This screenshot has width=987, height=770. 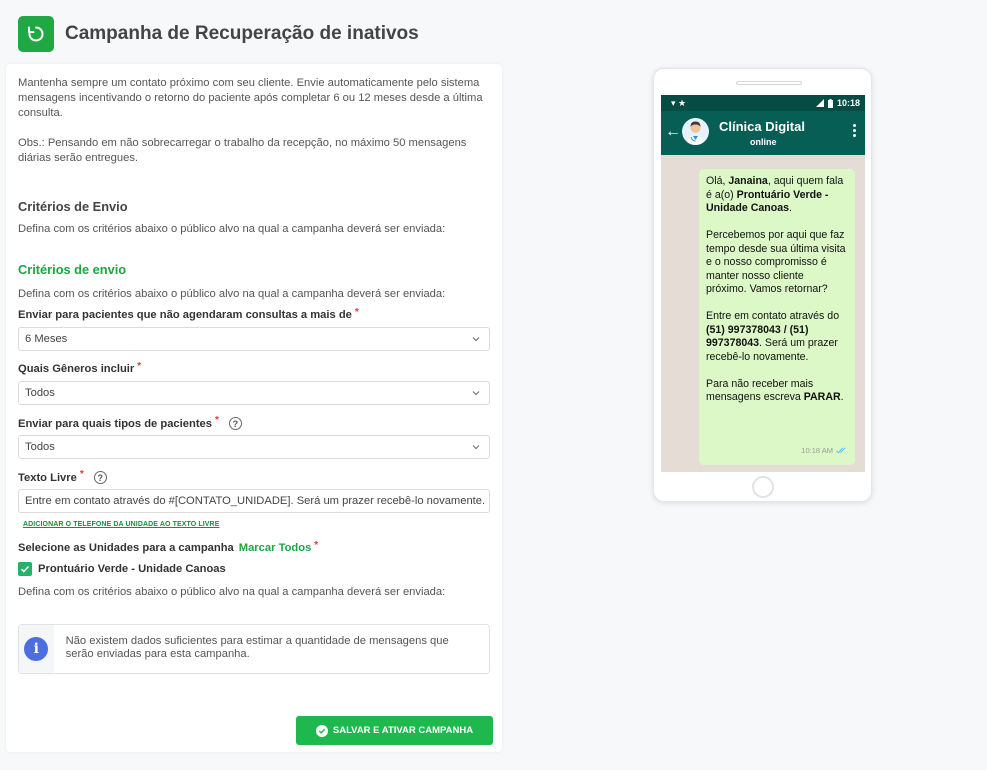 I want to click on status-bar: ▾ ★ 10:18, so click(x=763, y=103).